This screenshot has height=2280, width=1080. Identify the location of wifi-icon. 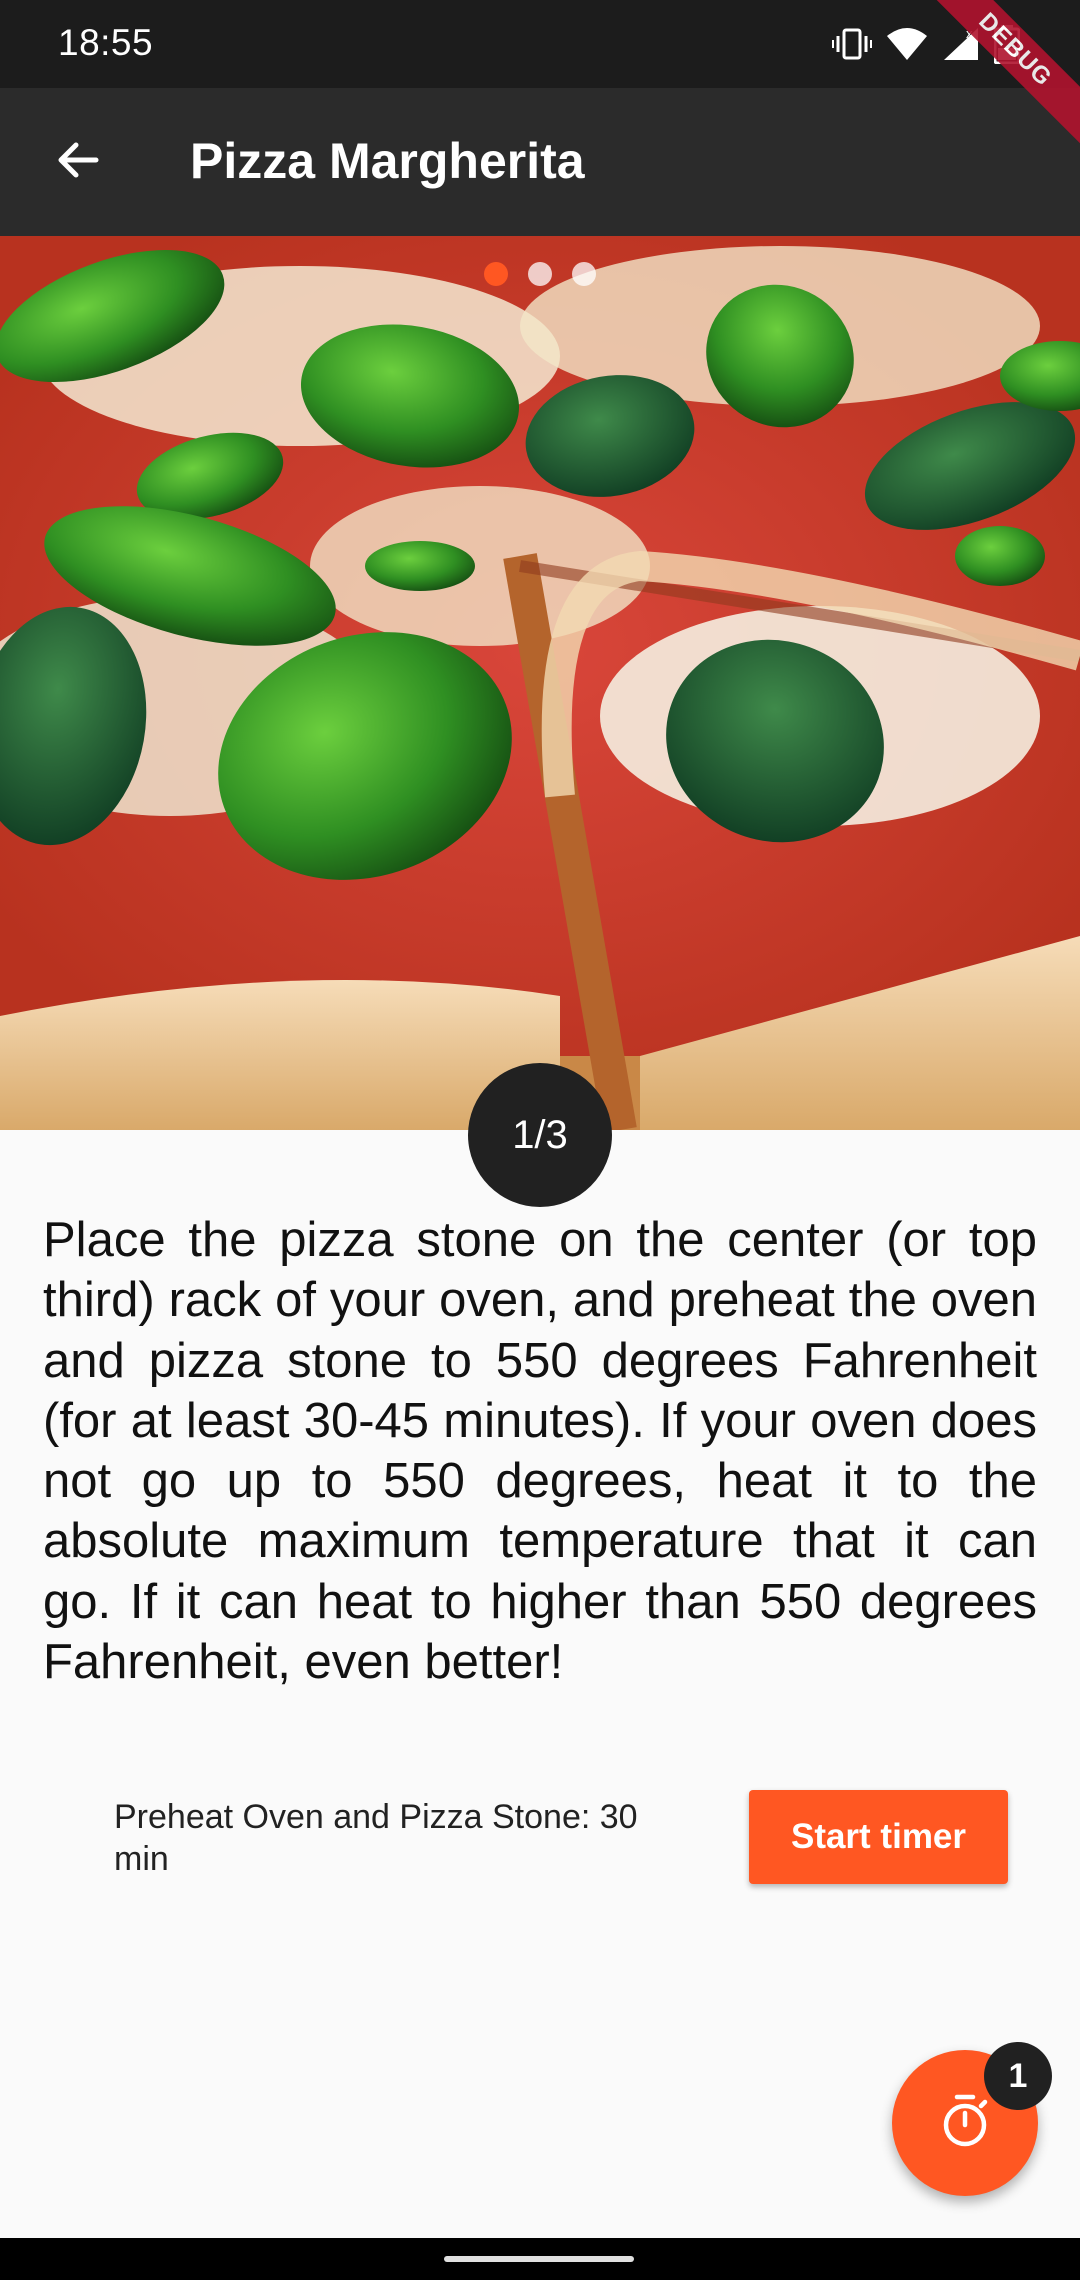
(907, 44).